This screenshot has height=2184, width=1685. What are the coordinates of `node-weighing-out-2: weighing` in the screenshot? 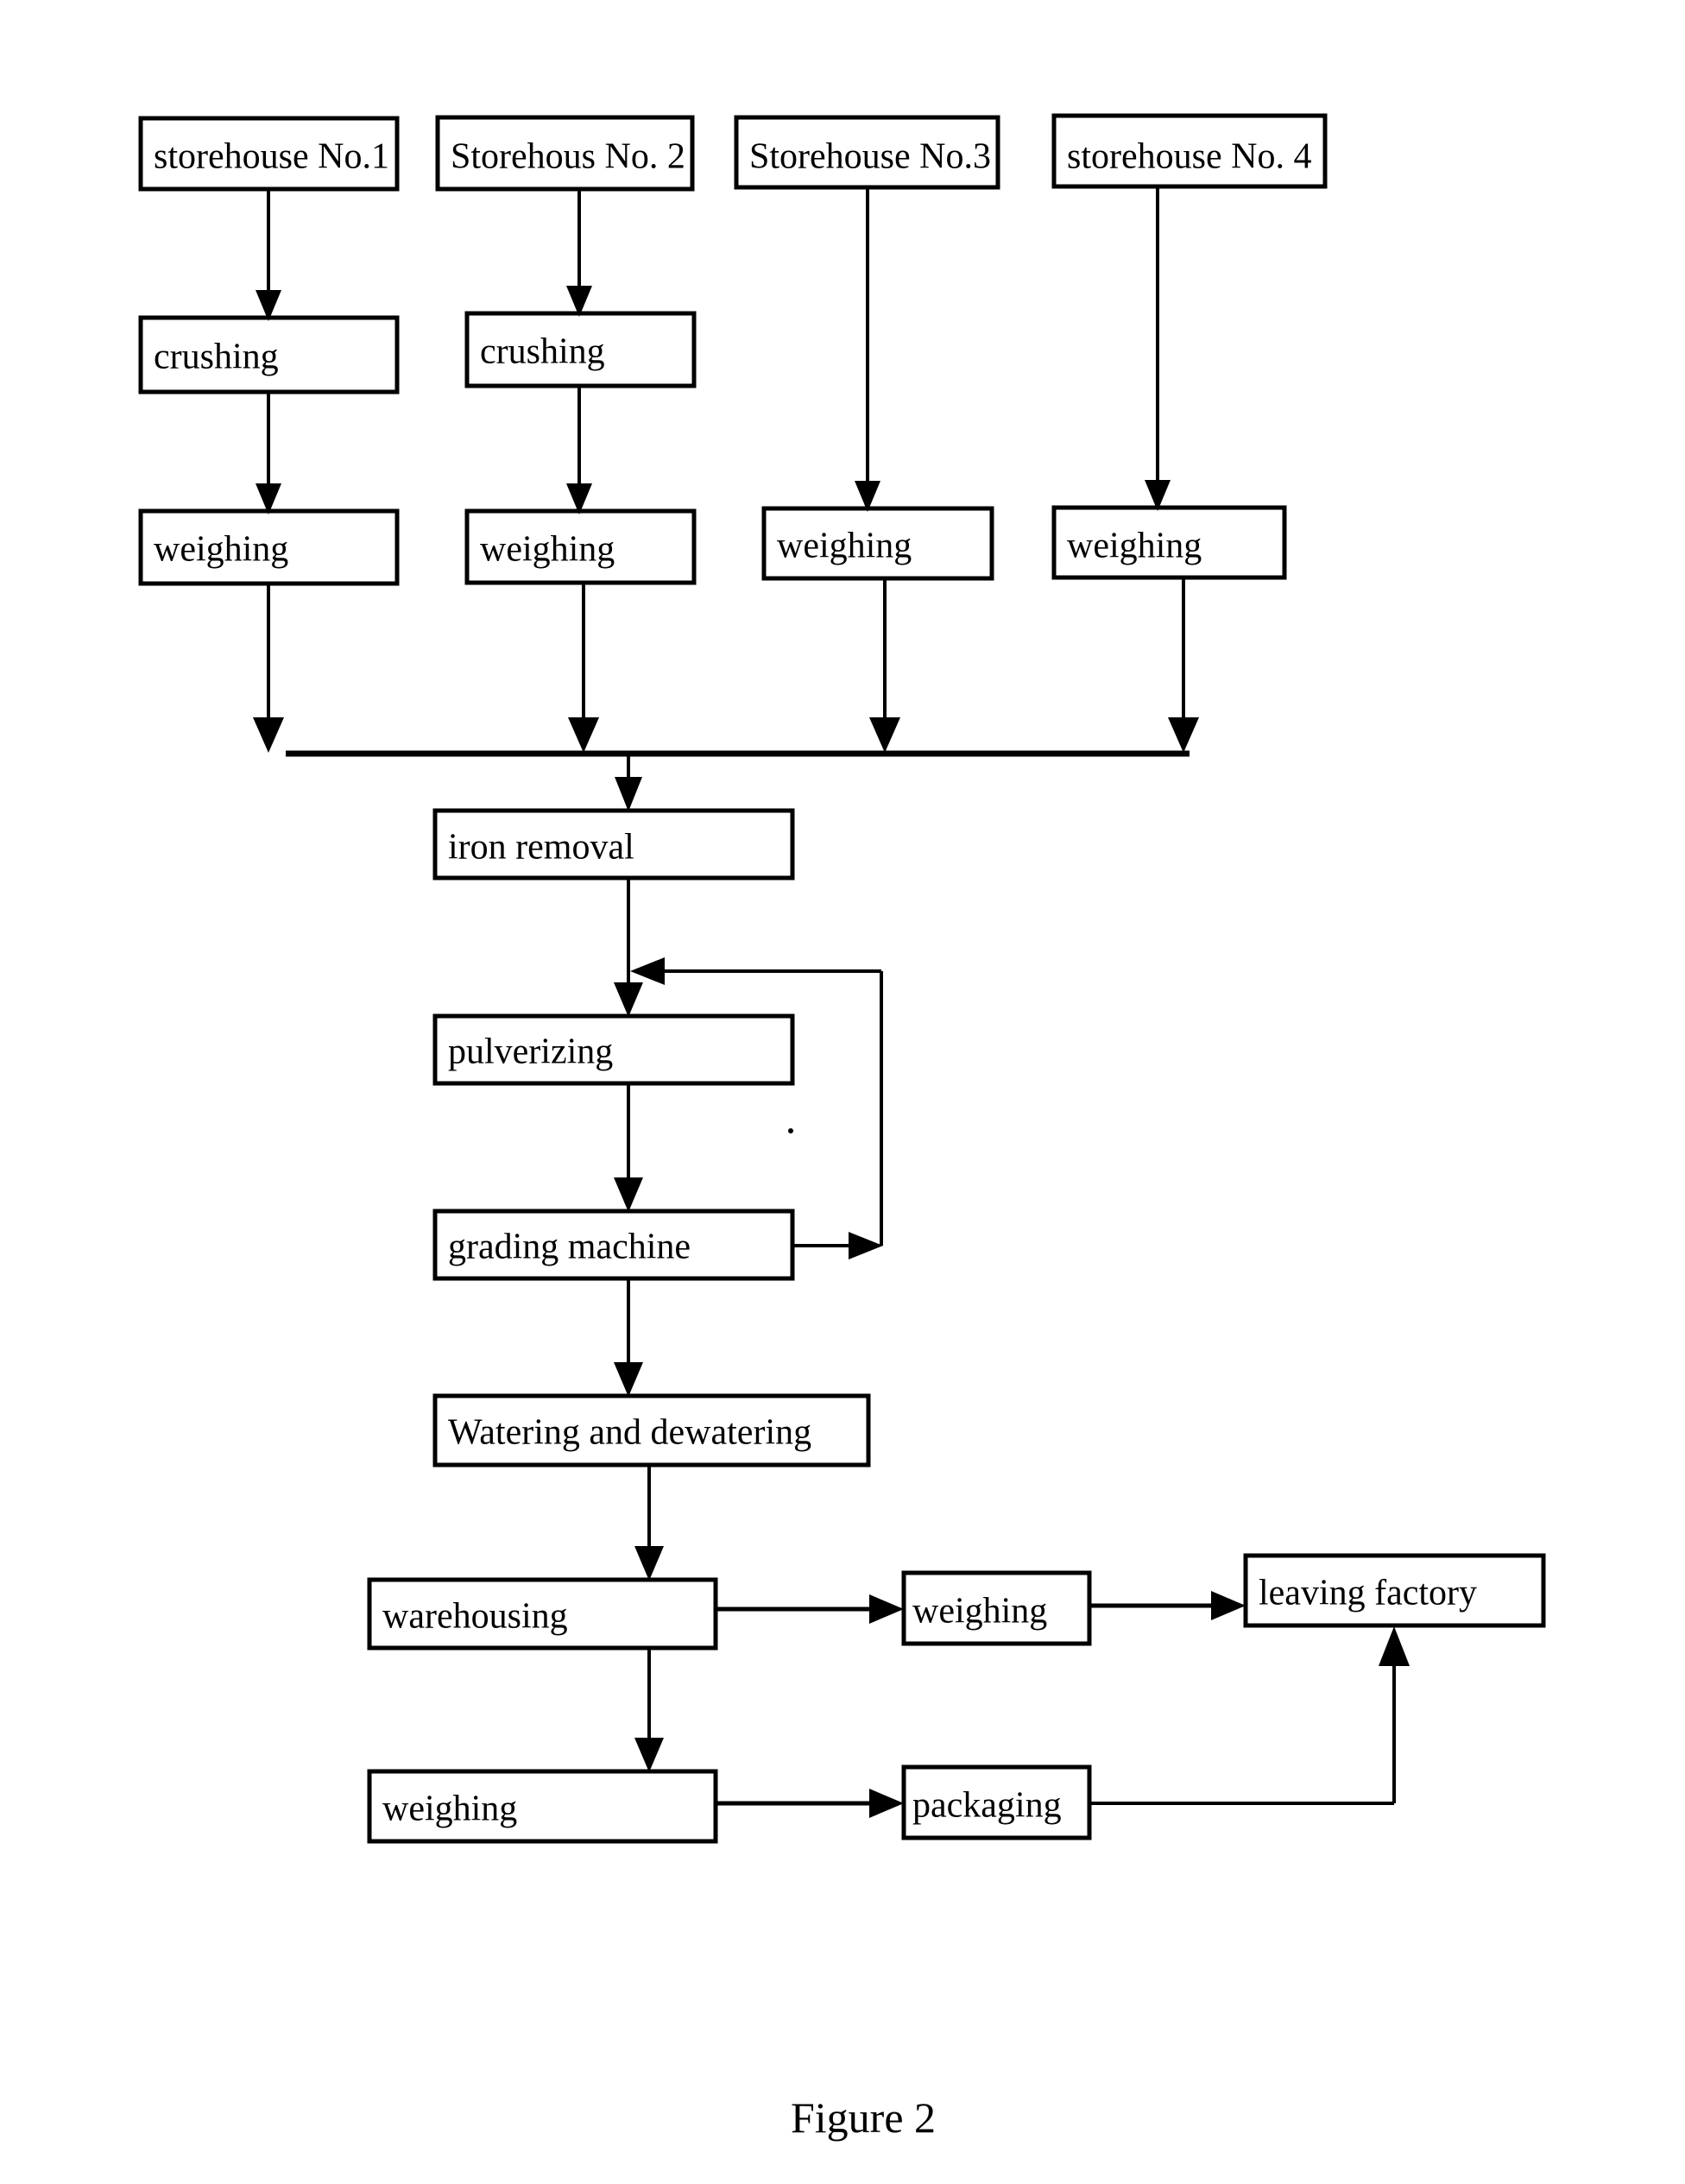 It's located at (542, 1807).